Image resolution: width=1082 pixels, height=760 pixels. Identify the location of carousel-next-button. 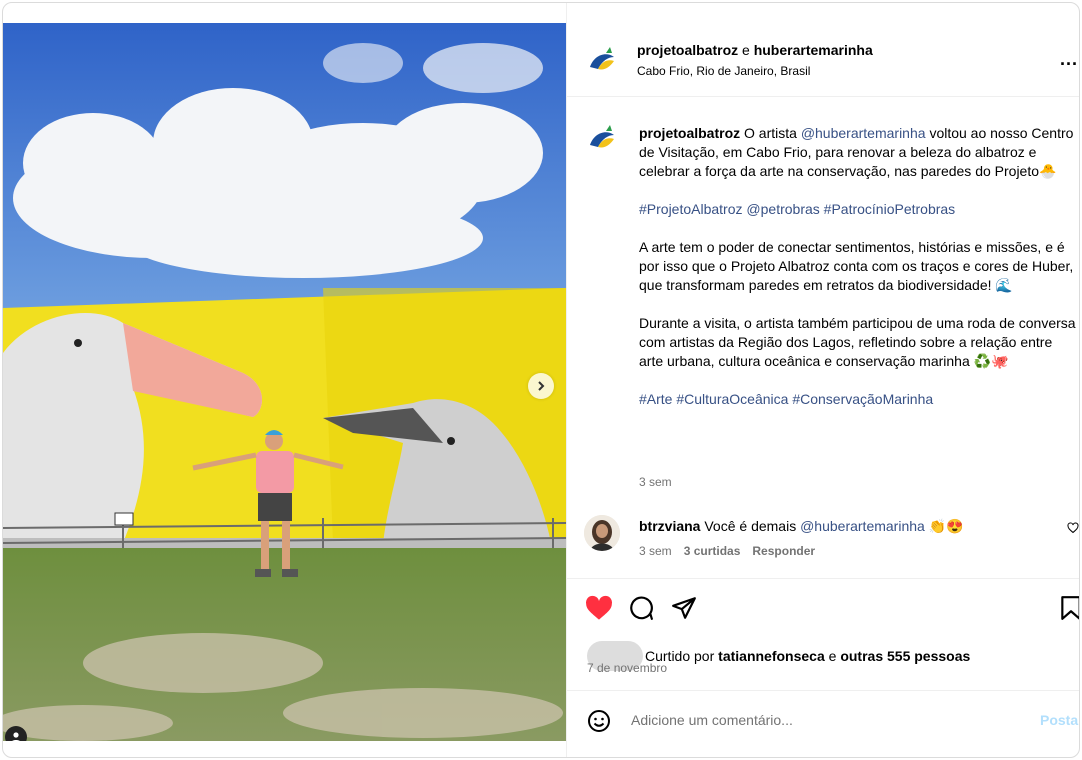
(541, 386).